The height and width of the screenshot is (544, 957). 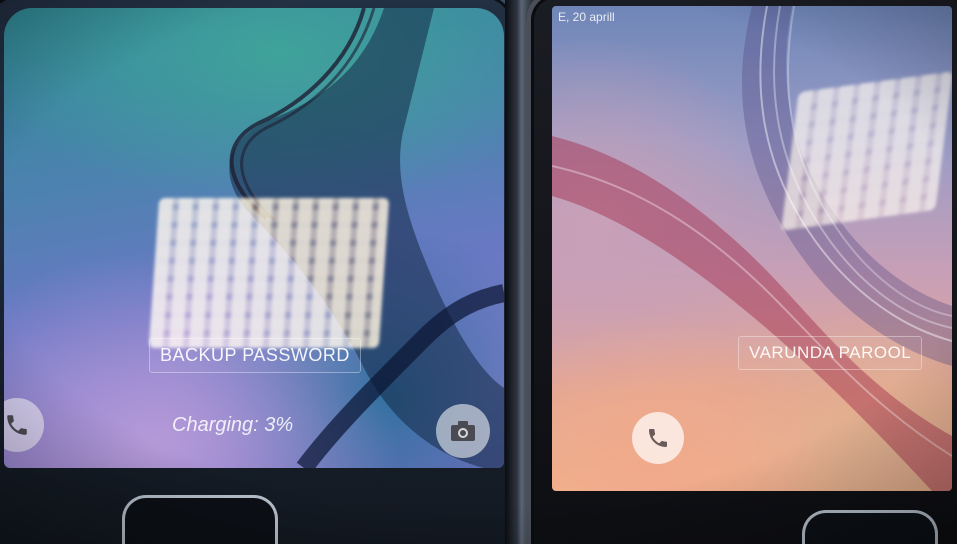 I want to click on backup-password-button: VARUNDA PAROOL, so click(x=830, y=353).